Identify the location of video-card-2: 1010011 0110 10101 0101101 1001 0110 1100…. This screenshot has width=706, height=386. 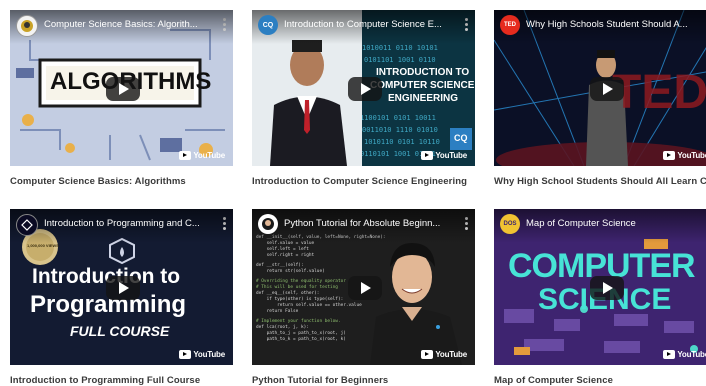
(363, 98).